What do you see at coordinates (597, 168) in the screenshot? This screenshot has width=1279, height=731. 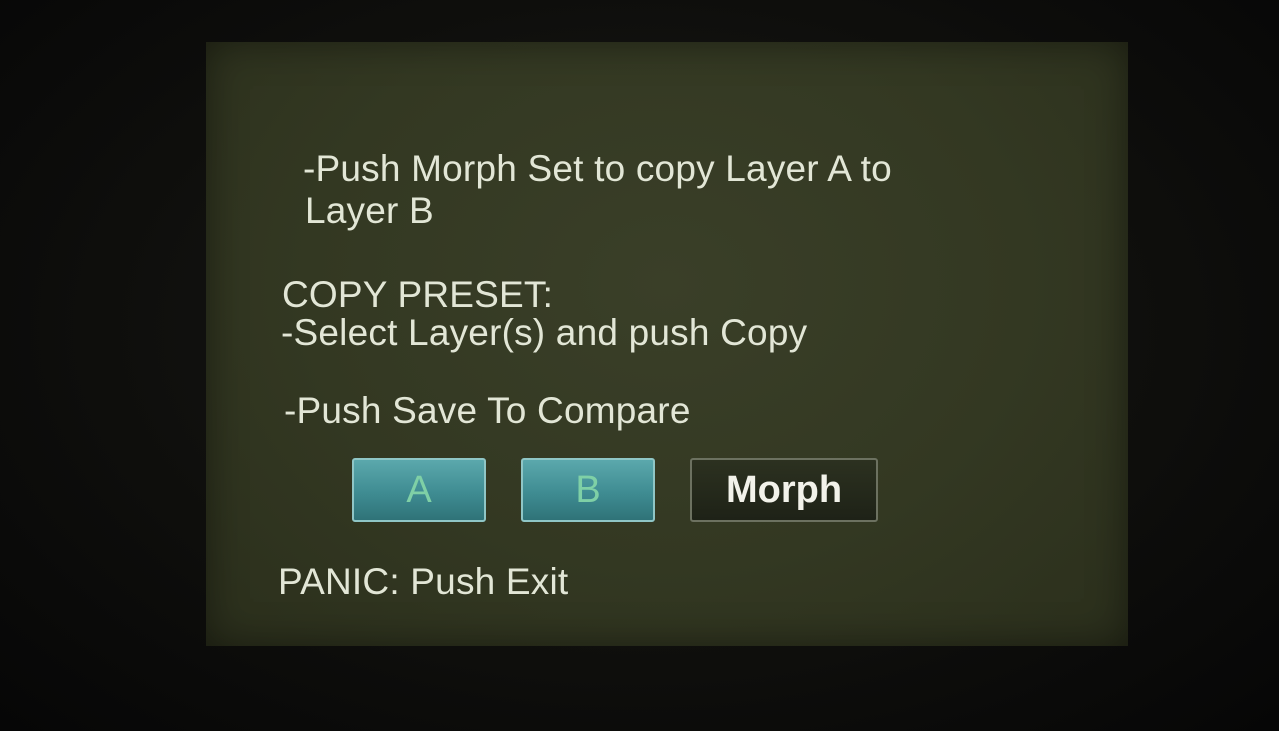 I see `instruction-morph-set-line1: -Push Morph Set to copy Layer A to` at bounding box center [597, 168].